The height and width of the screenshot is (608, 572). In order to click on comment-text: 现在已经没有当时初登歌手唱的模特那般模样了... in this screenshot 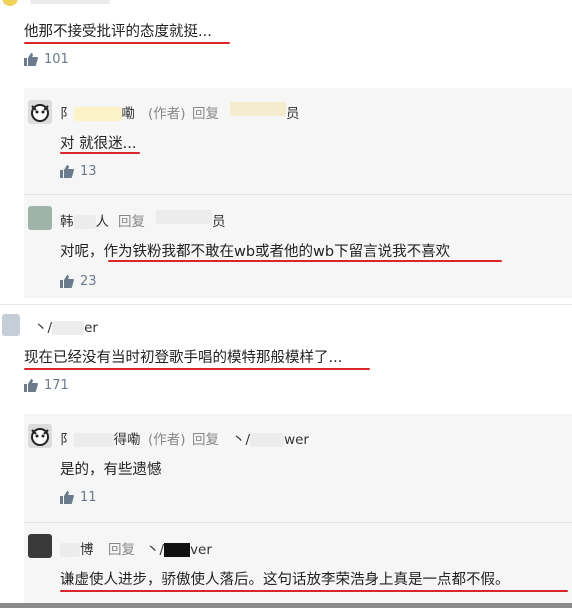, I will do `click(183, 358)`.